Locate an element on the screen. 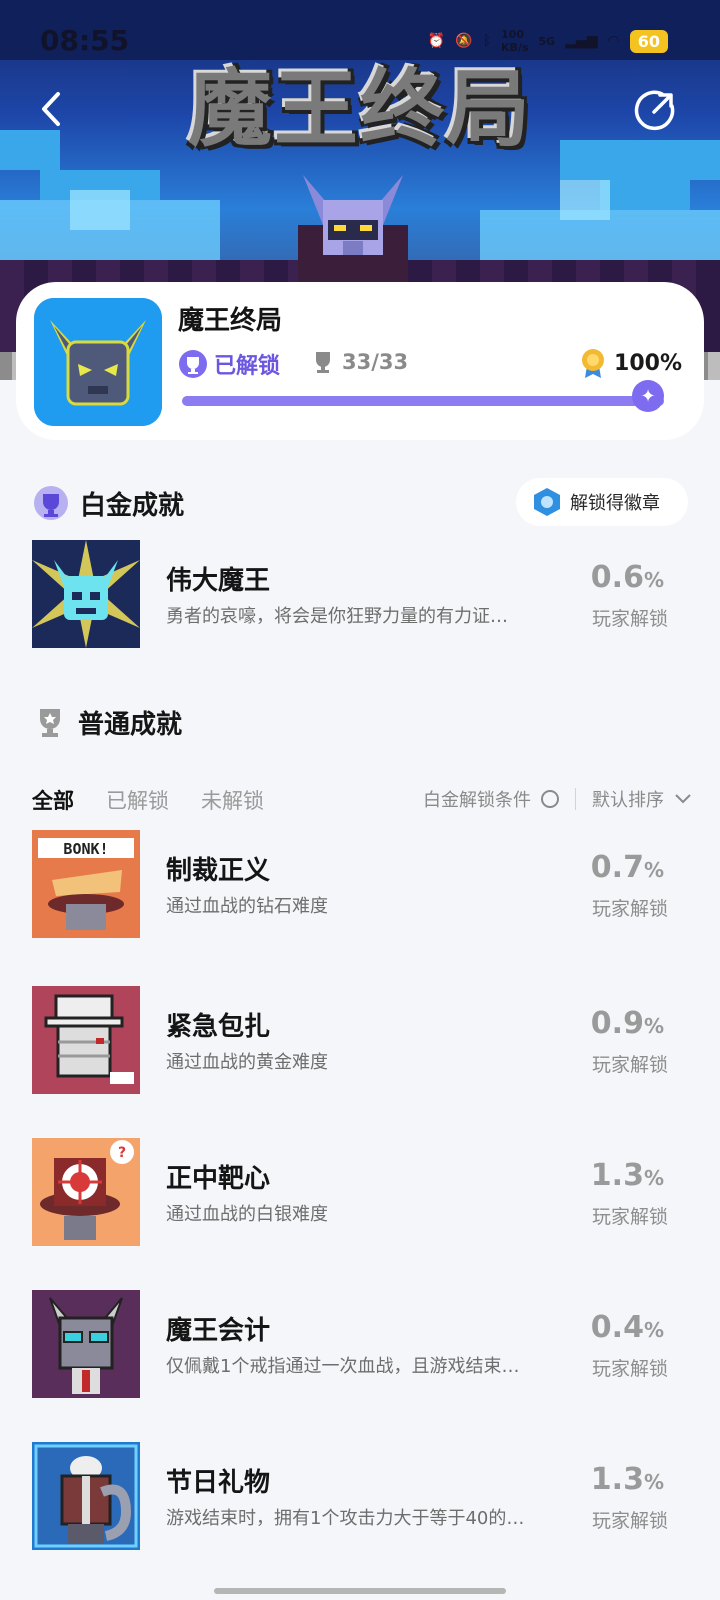 This screenshot has width=720, height=1600. network-label: 5G is located at coordinates (547, 41).